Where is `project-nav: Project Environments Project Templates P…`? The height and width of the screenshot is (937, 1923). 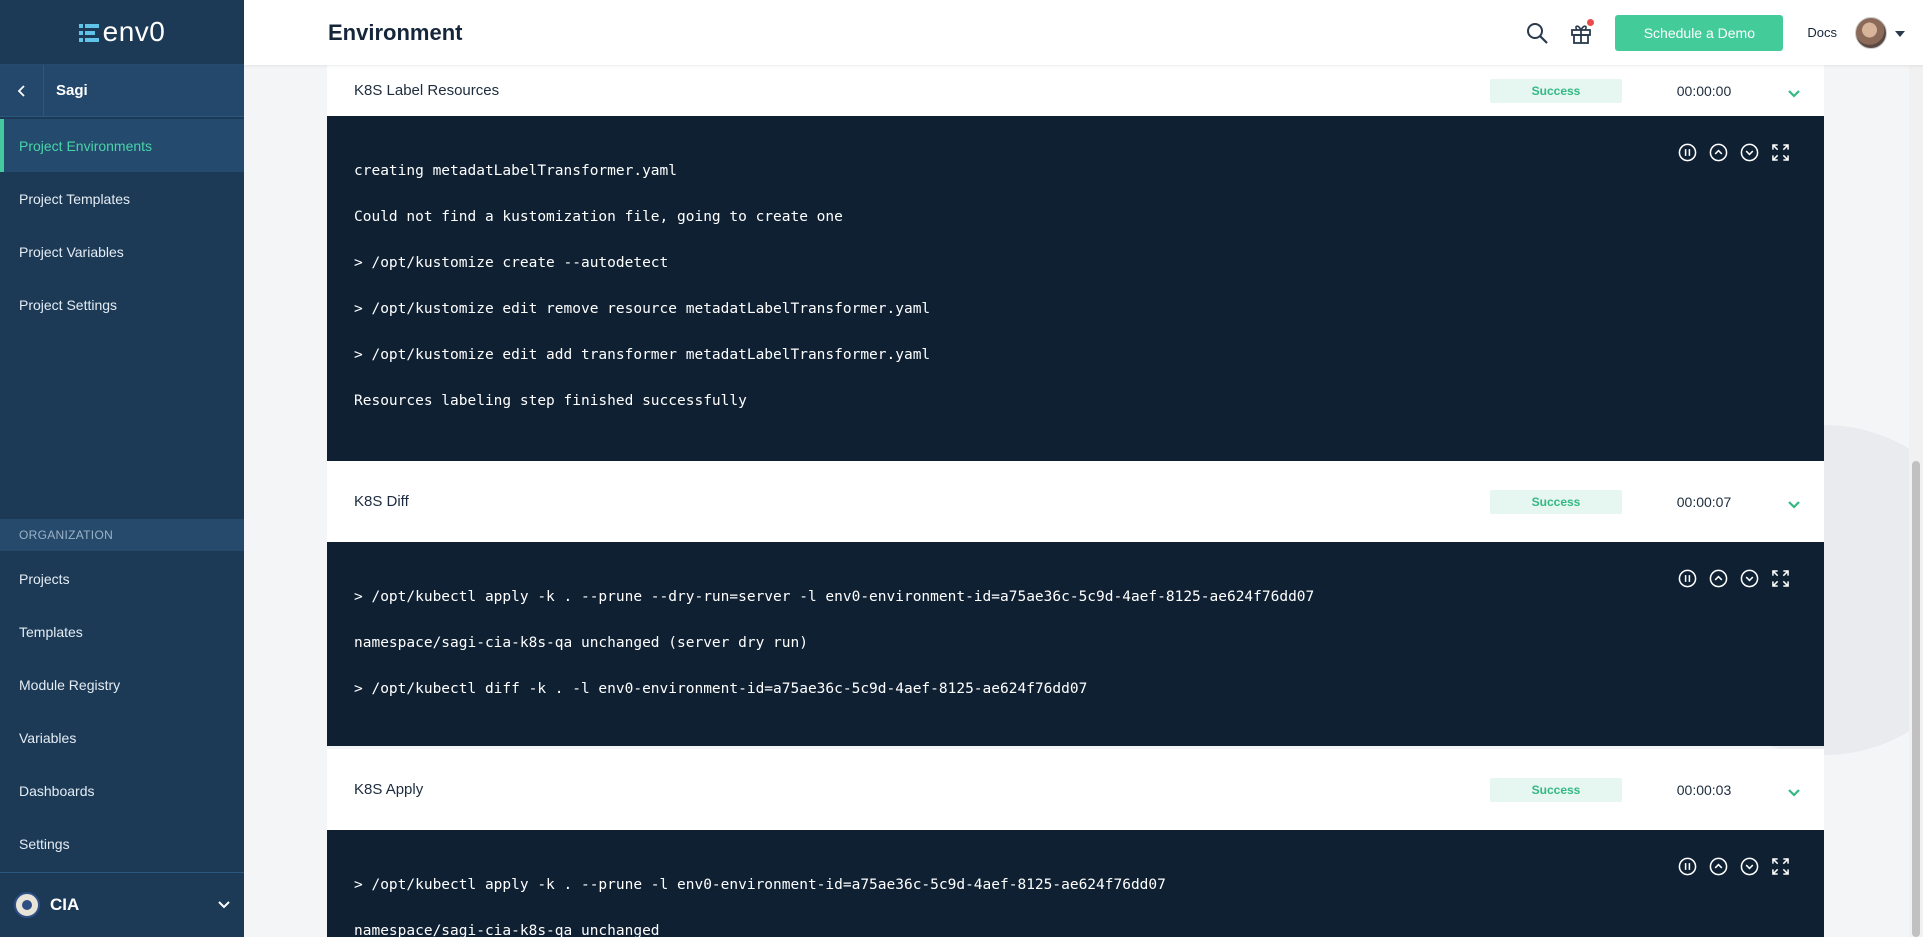
project-nav: Project Environments Project Templates P… is located at coordinates (122, 224).